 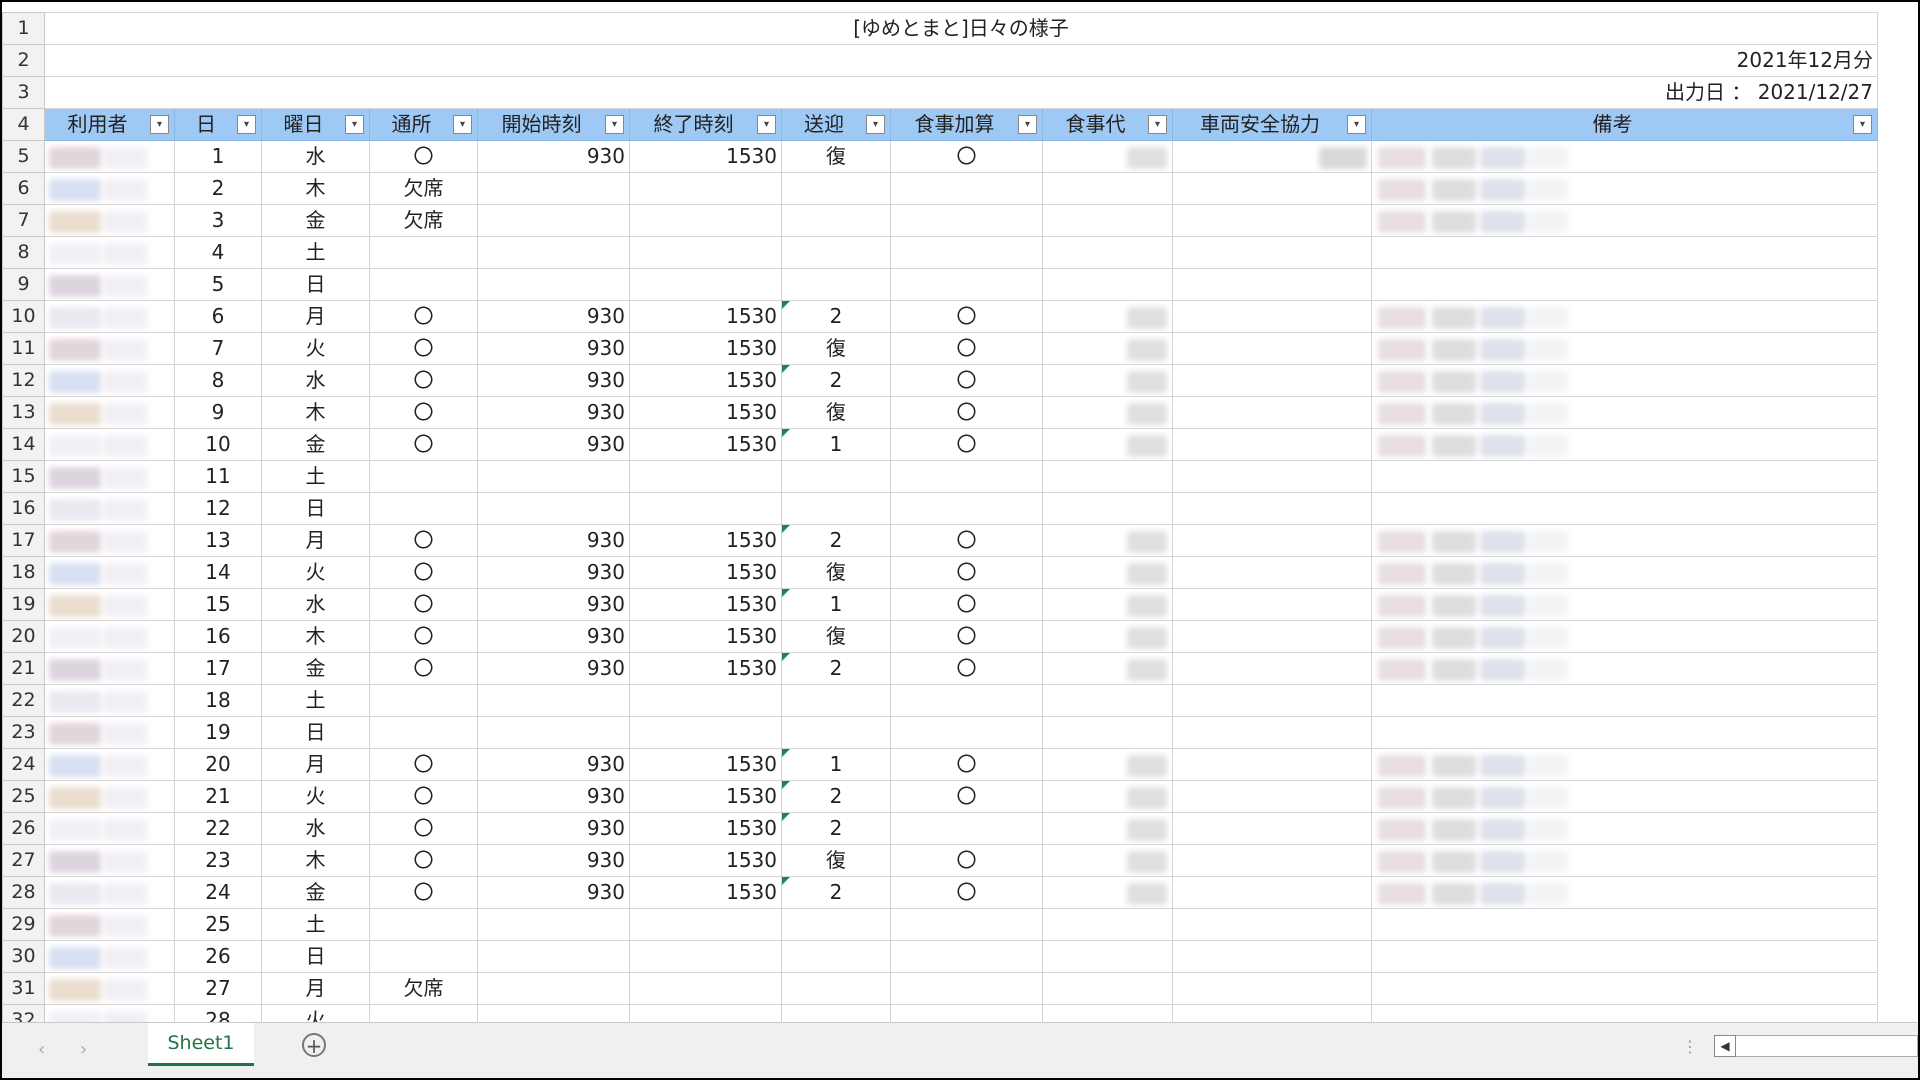 I want to click on tab-sheet1: Sheet1, so click(x=201, y=1044).